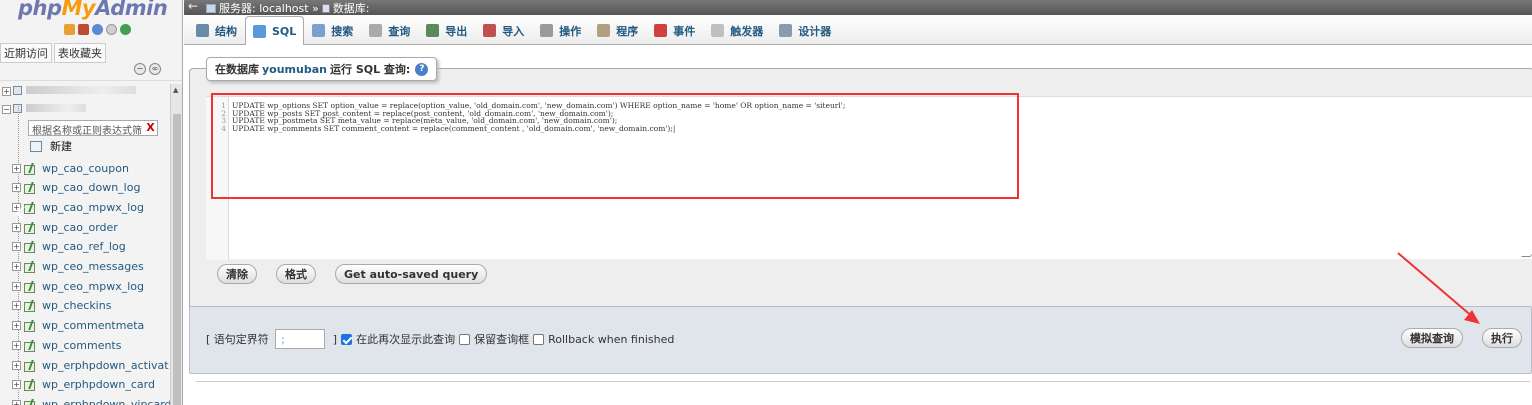  I want to click on table-item: + wp_commentmeta, so click(78, 326).